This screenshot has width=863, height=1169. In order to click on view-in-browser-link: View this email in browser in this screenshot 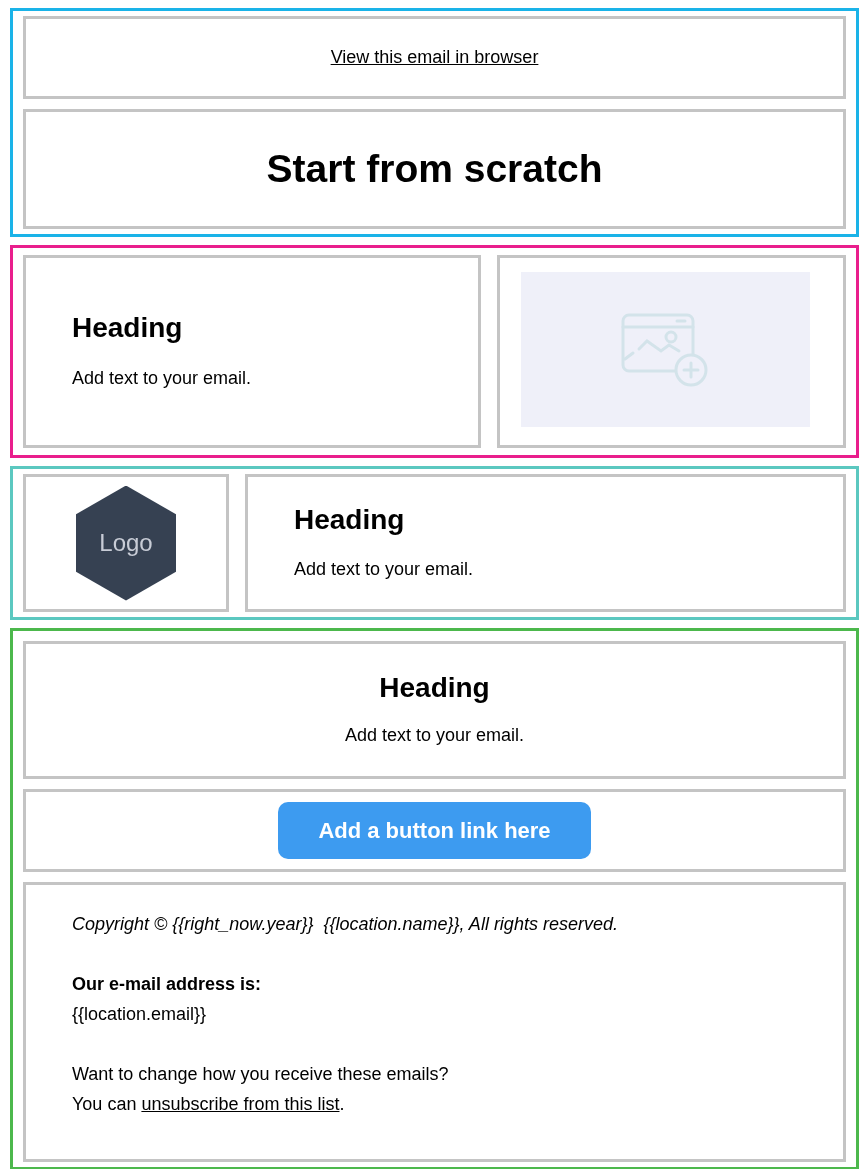, I will do `click(434, 57)`.